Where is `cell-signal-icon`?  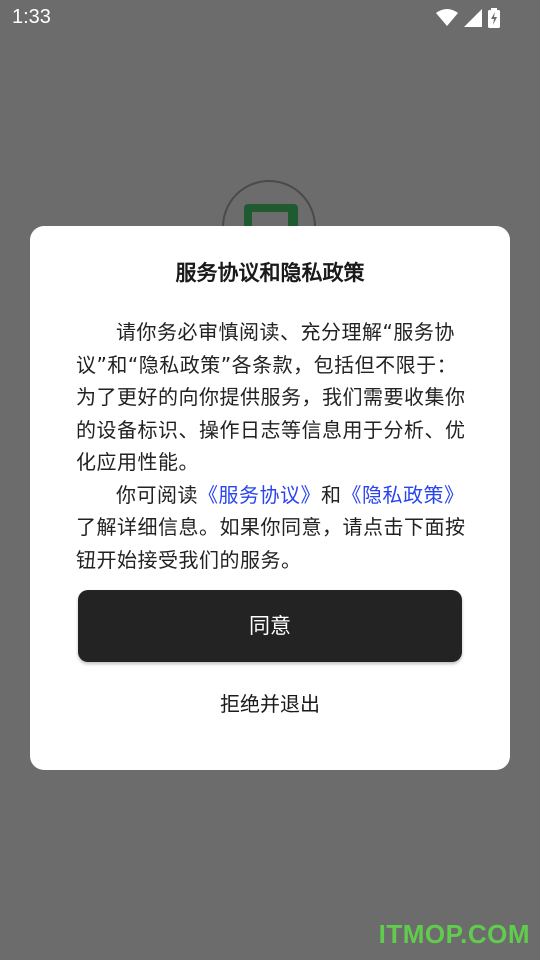
cell-signal-icon is located at coordinates (473, 18).